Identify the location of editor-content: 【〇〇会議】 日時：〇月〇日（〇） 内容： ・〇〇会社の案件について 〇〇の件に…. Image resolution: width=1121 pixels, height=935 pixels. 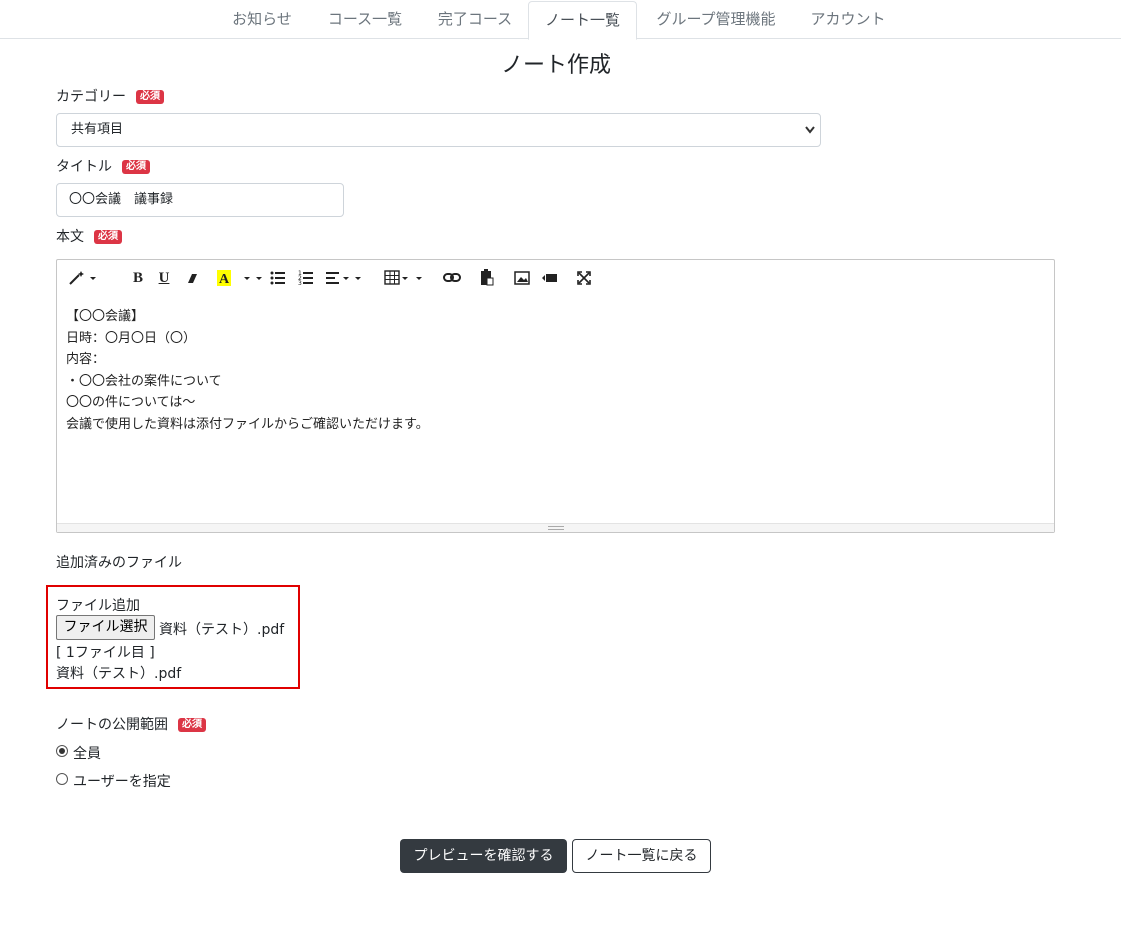
(551, 370).